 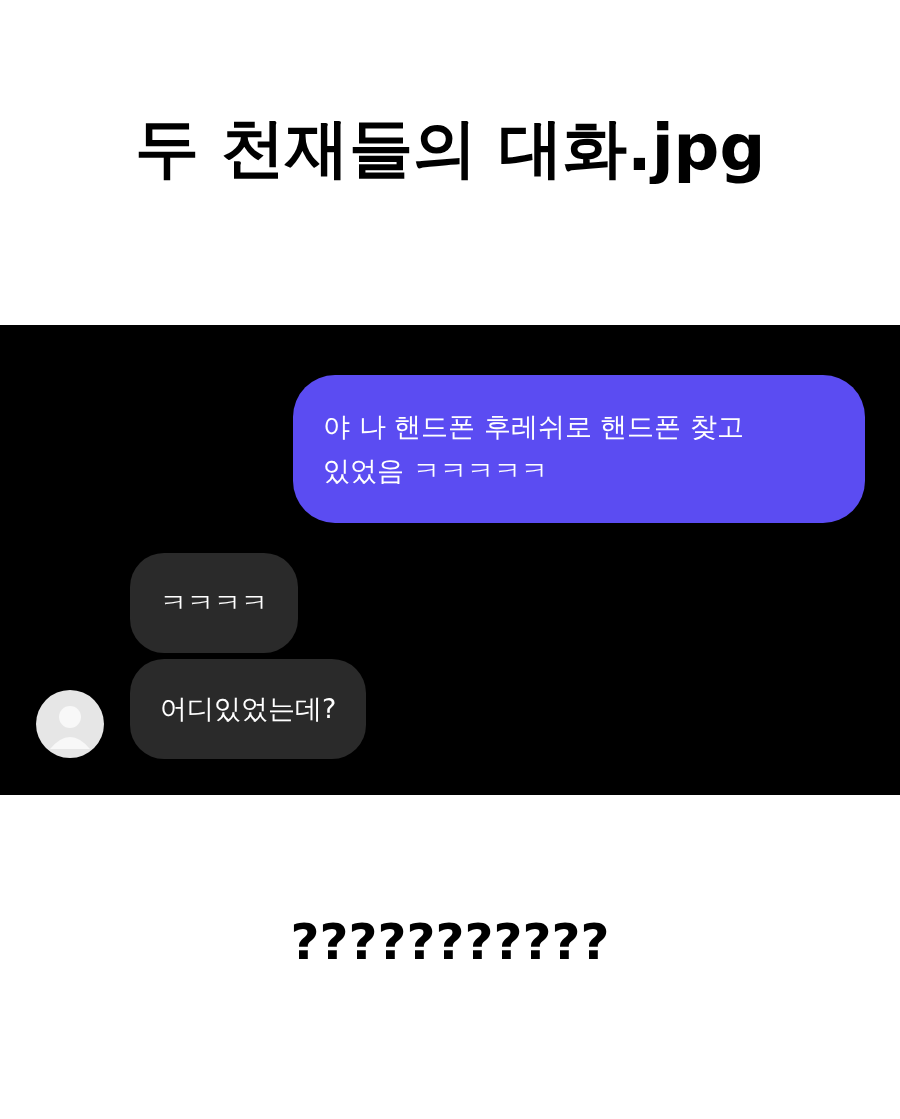 I want to click on received-message: 어디있었는데?, so click(x=248, y=709).